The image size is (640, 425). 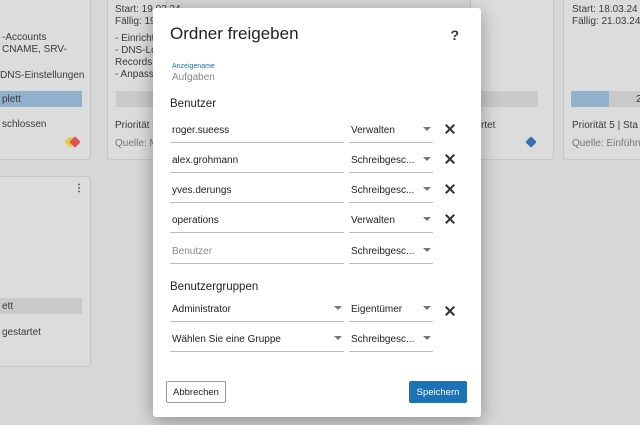 What do you see at coordinates (226, 339) in the screenshot?
I see `new-group-placeholder: Wählen Sie eine Gruppe` at bounding box center [226, 339].